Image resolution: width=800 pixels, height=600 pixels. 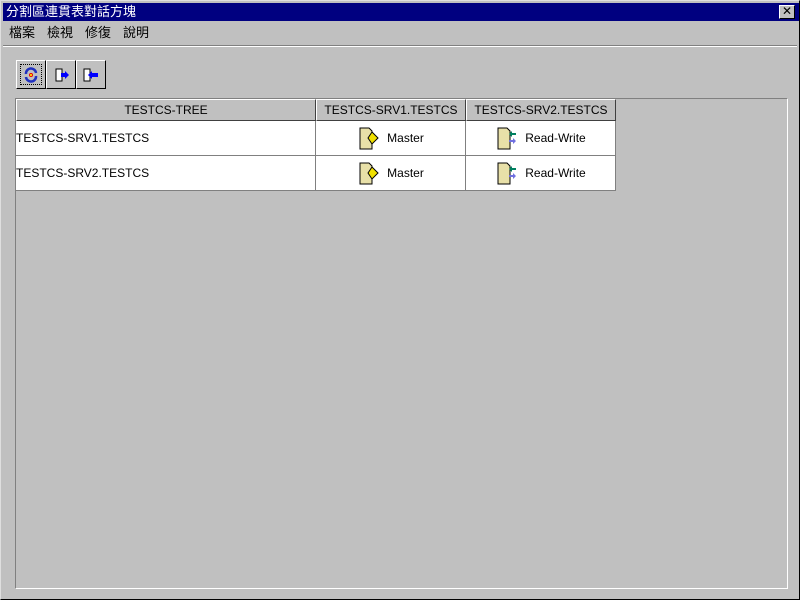 I want to click on refresh-icon, so click(x=31, y=74).